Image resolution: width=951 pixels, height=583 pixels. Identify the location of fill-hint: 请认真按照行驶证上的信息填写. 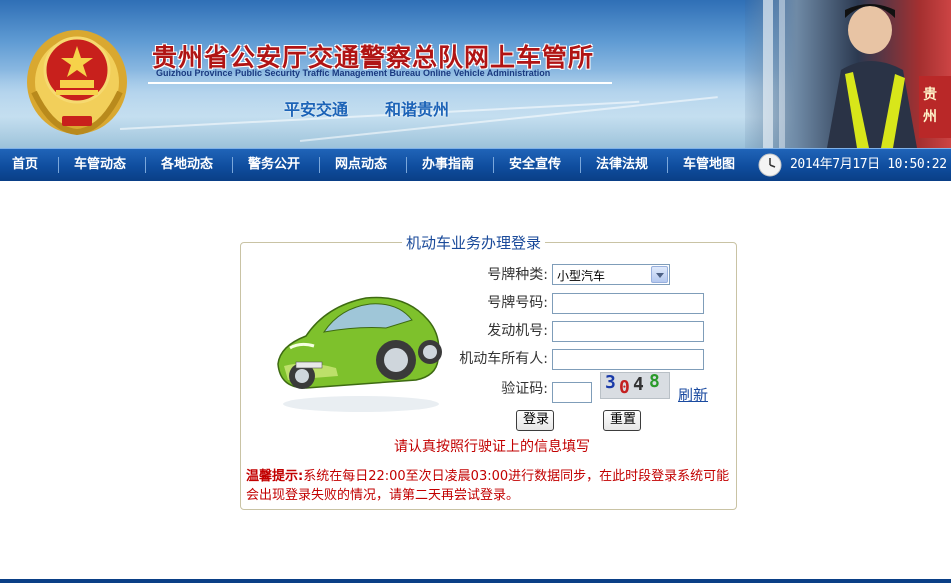
(492, 447).